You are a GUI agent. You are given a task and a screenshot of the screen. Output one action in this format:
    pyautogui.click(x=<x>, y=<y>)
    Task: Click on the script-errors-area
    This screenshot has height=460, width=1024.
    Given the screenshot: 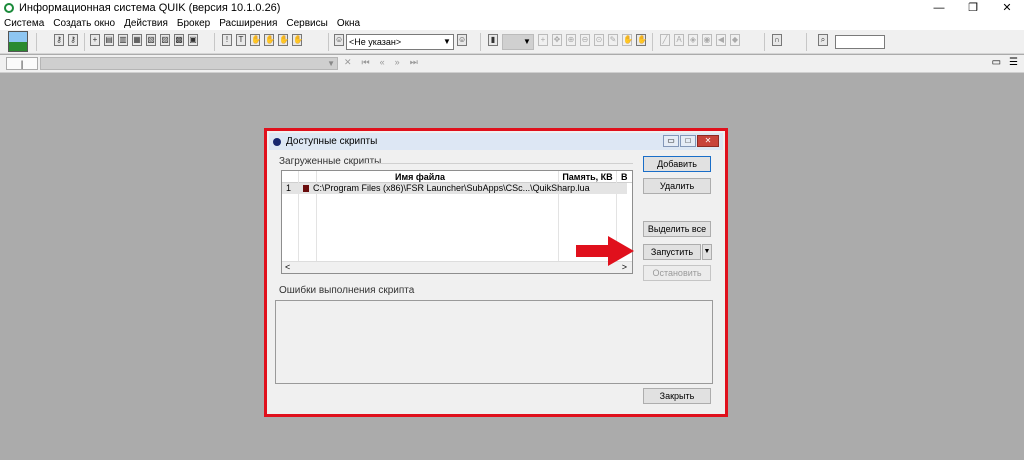 What is the action you would take?
    pyautogui.click(x=494, y=342)
    